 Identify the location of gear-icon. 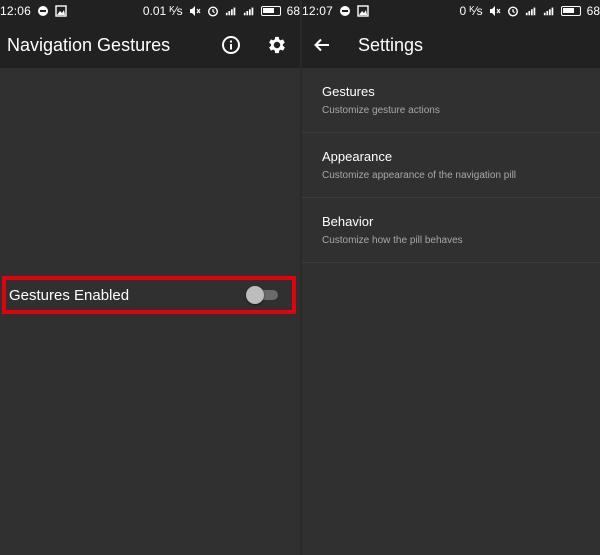
(277, 45).